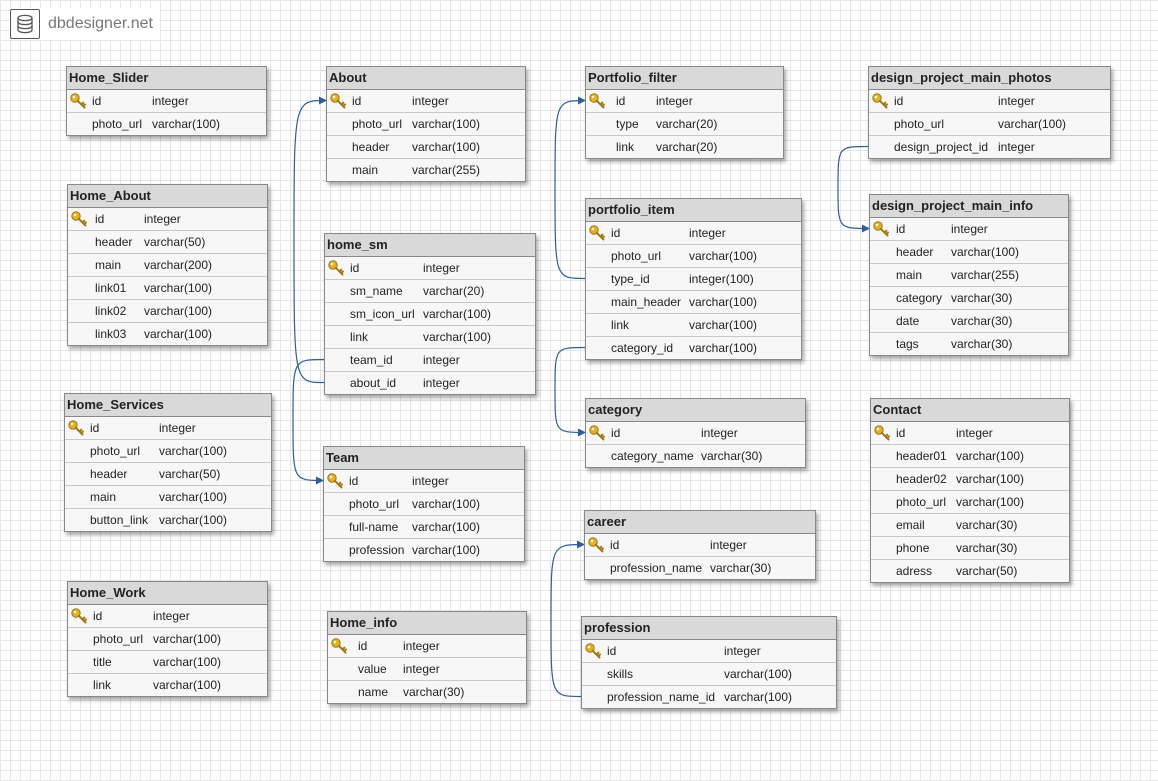  I want to click on table-title: Home_About, so click(167, 196).